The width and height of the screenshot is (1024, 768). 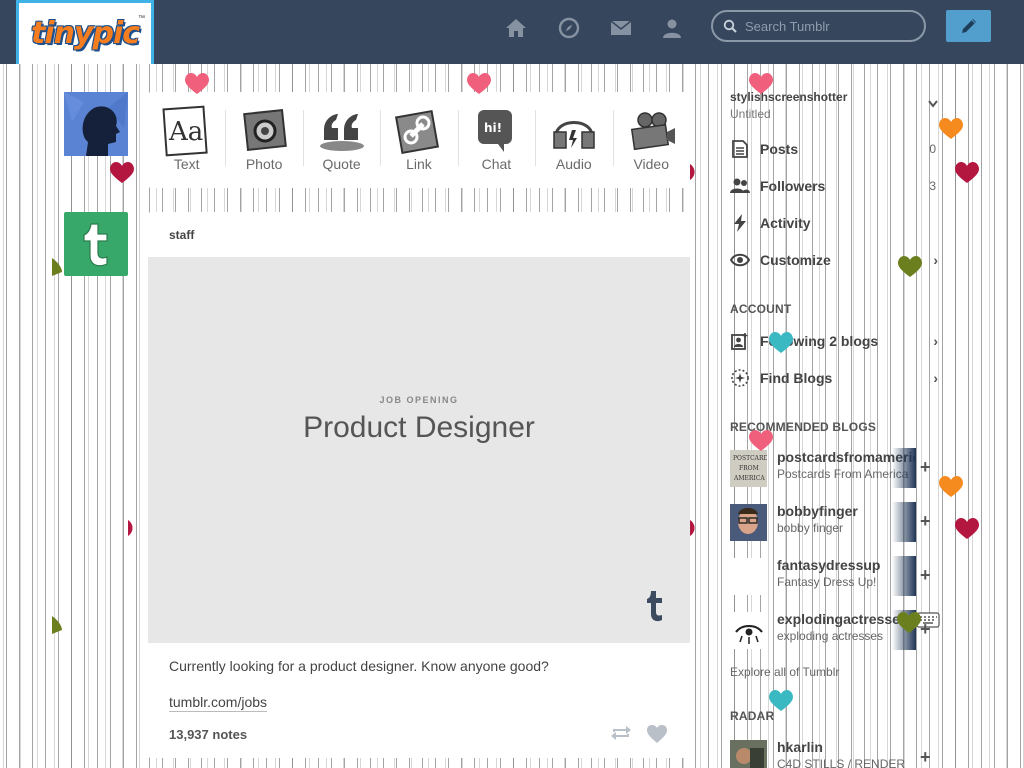 I want to click on chat-bubble-icon: hi!, so click(x=495, y=131).